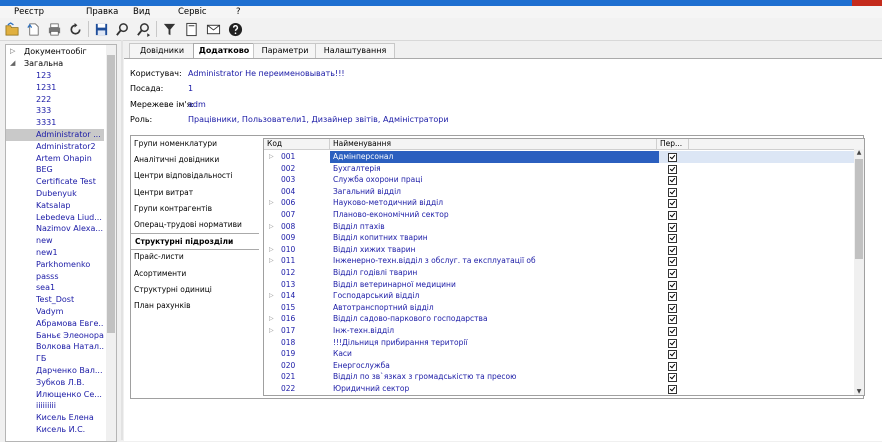 Image resolution: width=882 pixels, height=442 pixels. What do you see at coordinates (55, 100) in the screenshot?
I see `tree-item: 222` at bounding box center [55, 100].